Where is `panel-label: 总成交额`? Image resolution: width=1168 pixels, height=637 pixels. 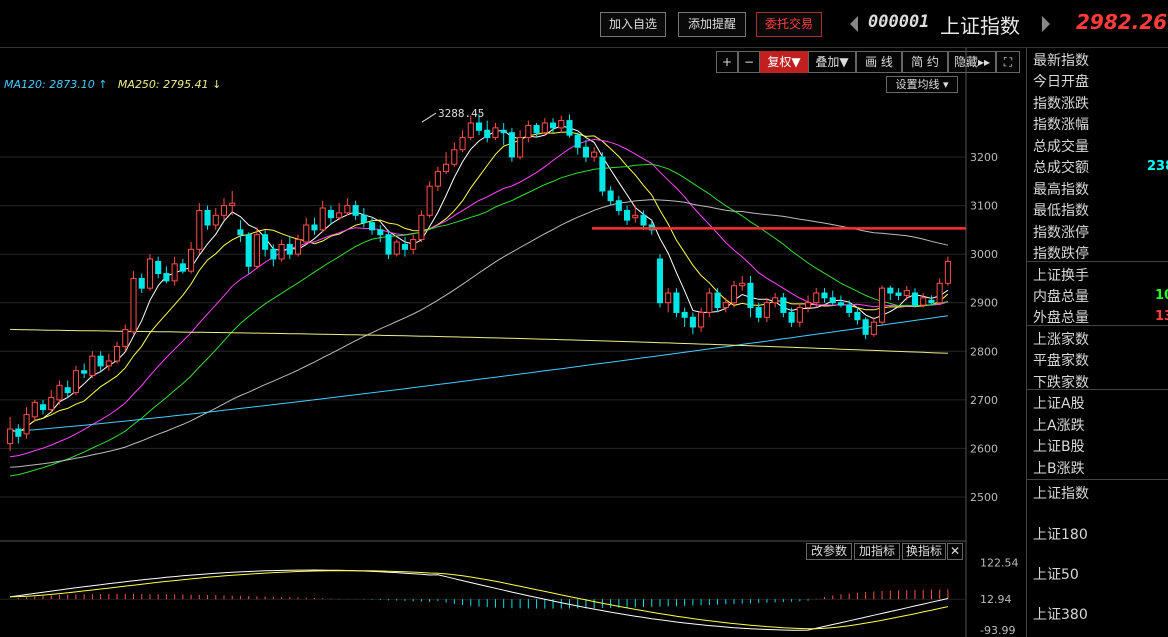 panel-label: 总成交额 is located at coordinates (1061, 168).